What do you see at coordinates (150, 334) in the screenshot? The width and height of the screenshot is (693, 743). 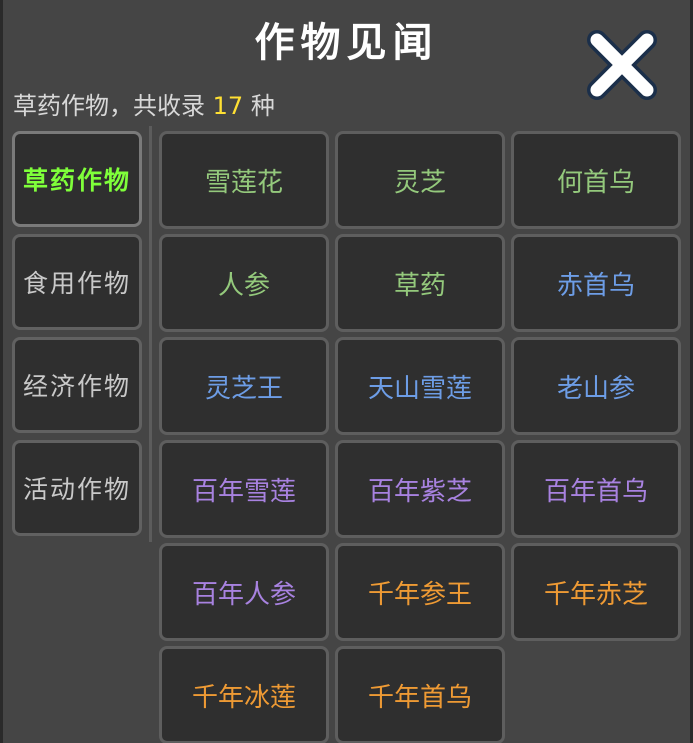 I see `sidebar-divider` at bounding box center [150, 334].